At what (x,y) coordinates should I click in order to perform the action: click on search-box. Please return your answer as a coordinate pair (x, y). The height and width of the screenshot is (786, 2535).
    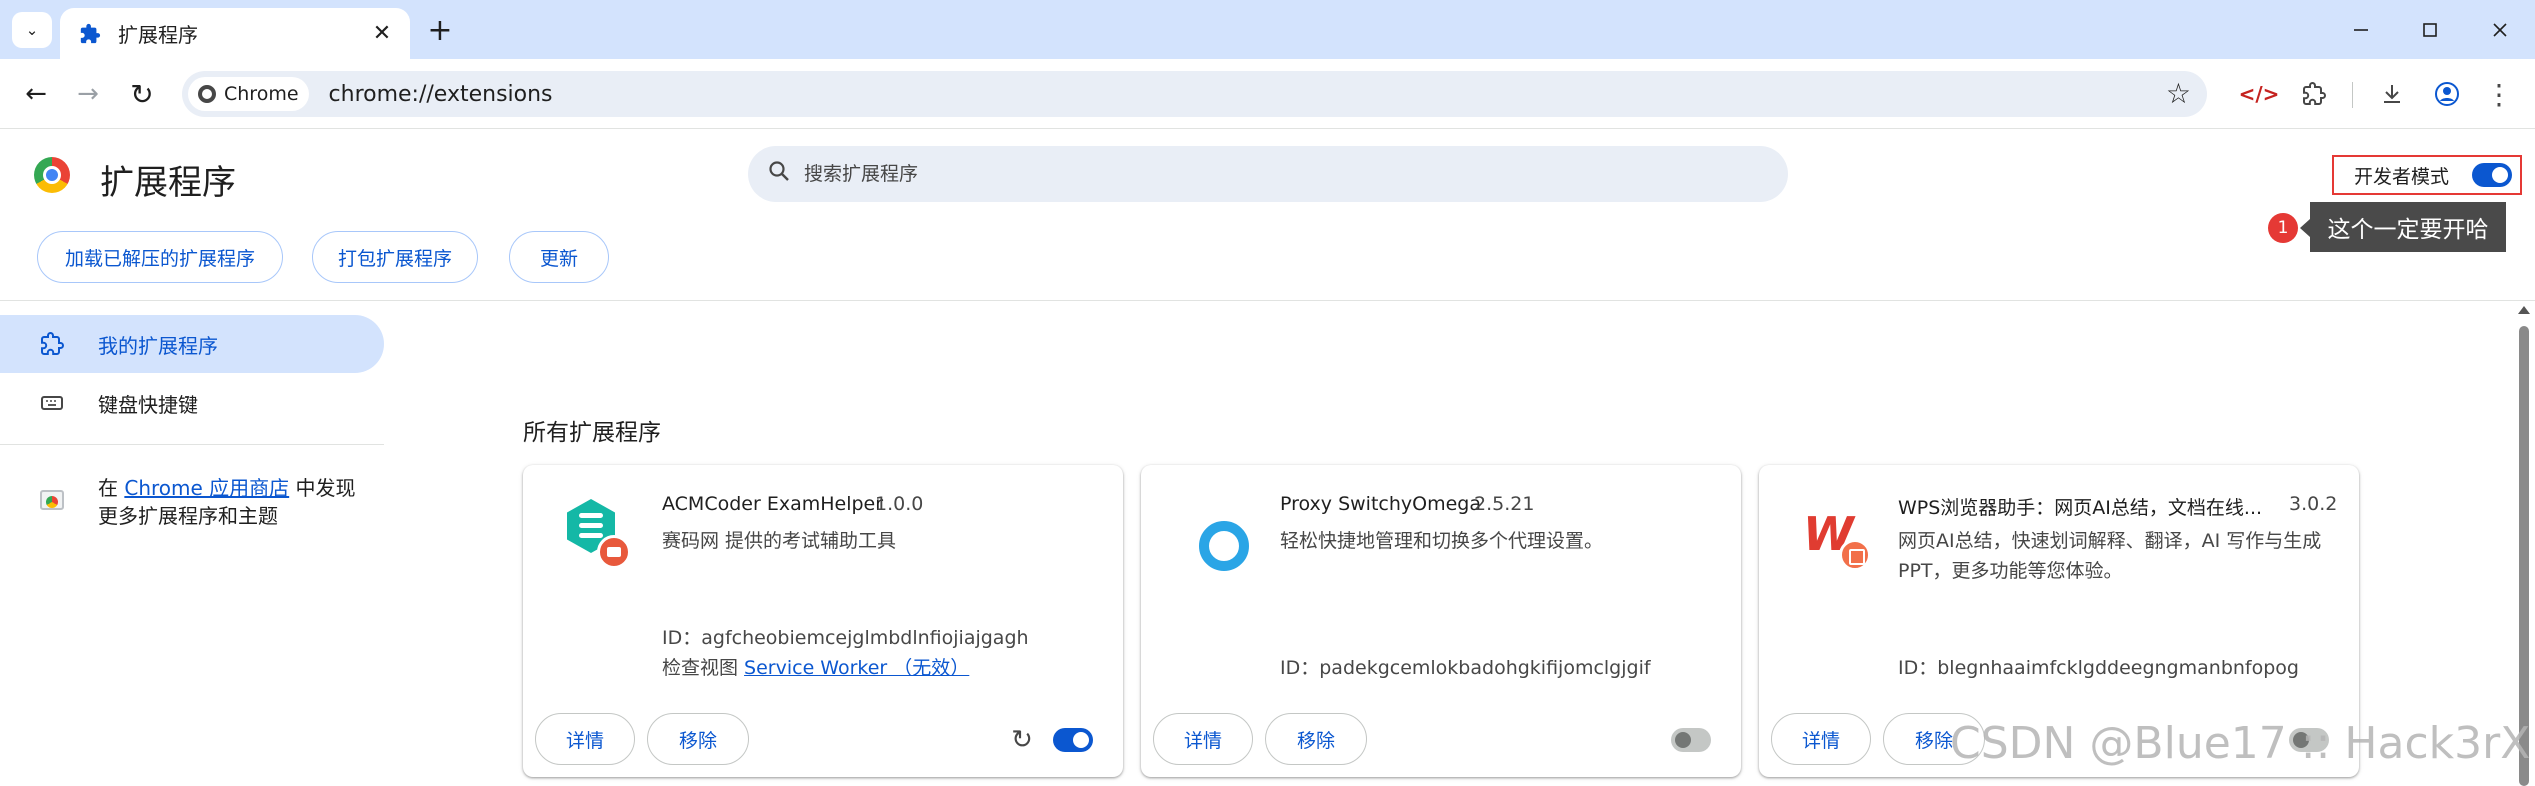
    Looking at the image, I should click on (1268, 174).